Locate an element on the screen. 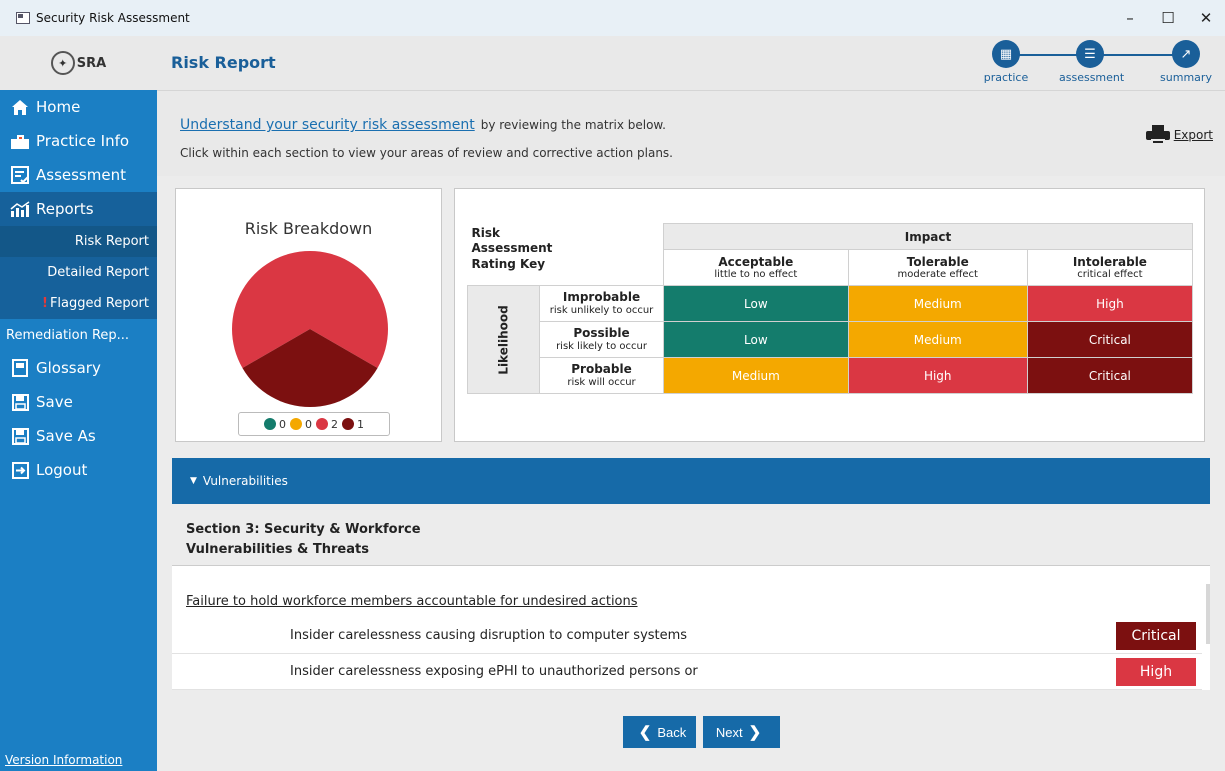  sidebar-item-label: Glossary is located at coordinates (68, 368).